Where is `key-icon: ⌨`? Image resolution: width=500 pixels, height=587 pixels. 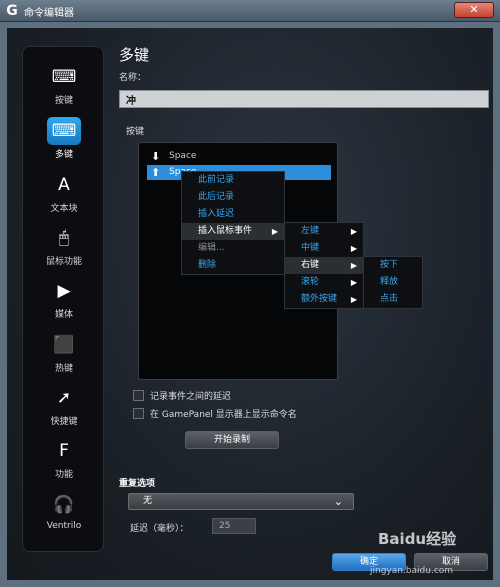 key-icon: ⌨ is located at coordinates (64, 77).